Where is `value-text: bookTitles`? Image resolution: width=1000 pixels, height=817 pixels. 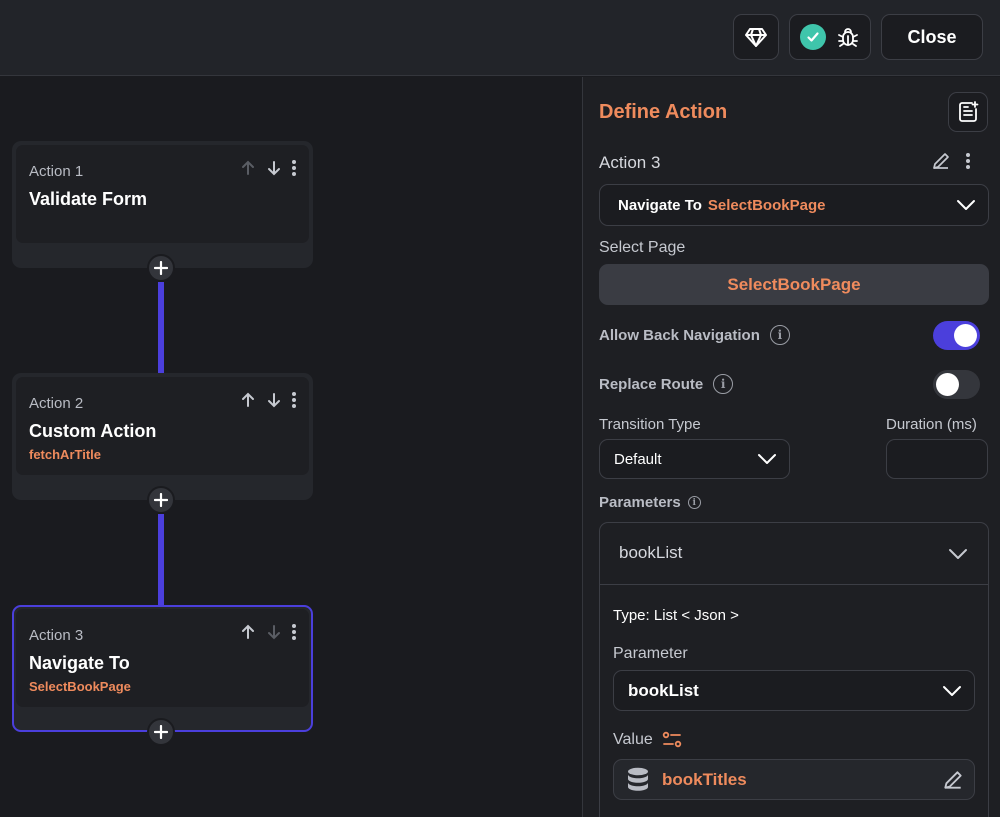 value-text: bookTitles is located at coordinates (704, 779).